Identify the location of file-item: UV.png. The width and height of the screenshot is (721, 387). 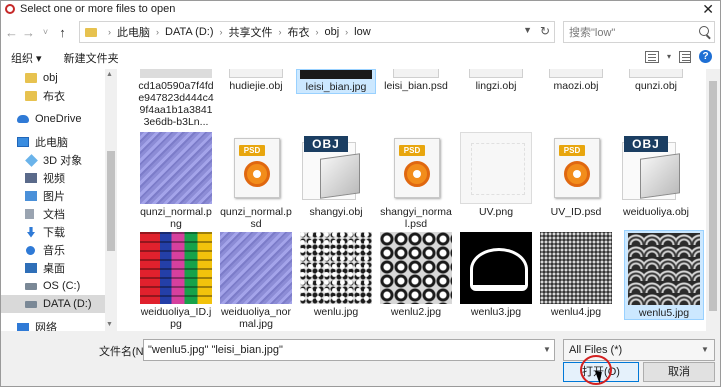
(496, 175).